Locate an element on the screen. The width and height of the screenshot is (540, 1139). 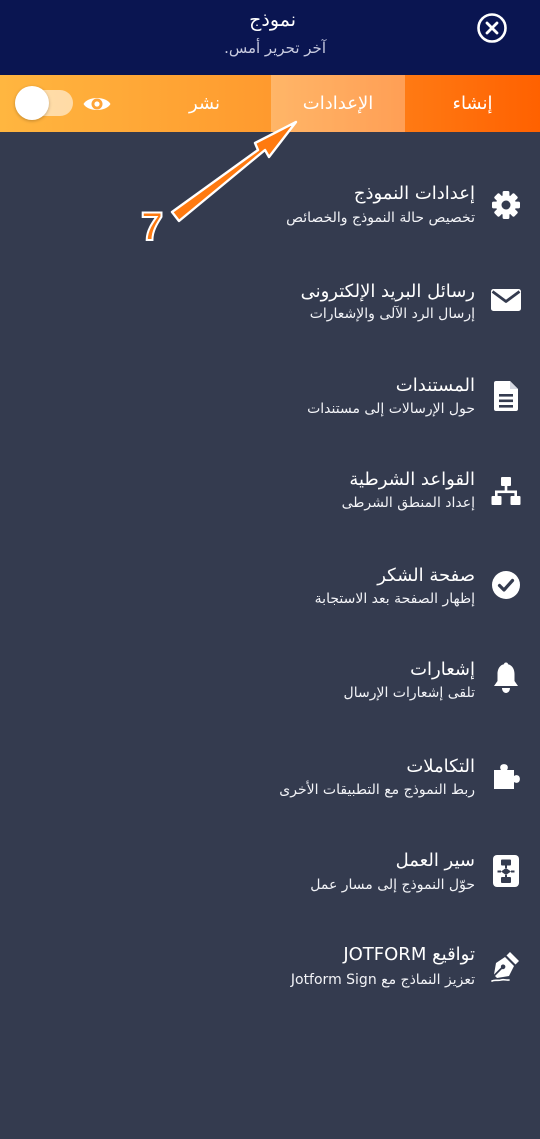
tab-settings: الإعدادات is located at coordinates (338, 103).